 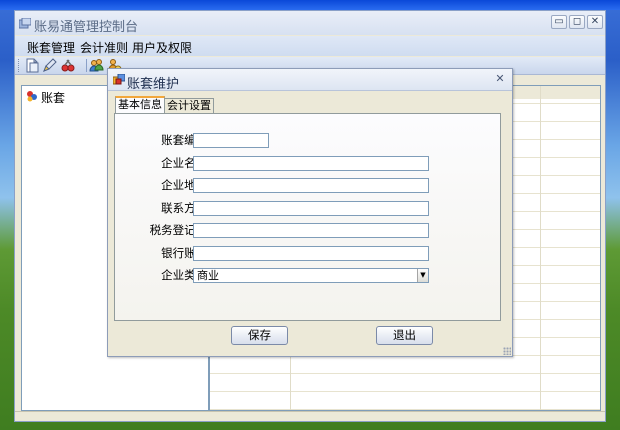 I want to click on menubar: 账套管理 会计准则 用户及权限, so click(x=310, y=46).